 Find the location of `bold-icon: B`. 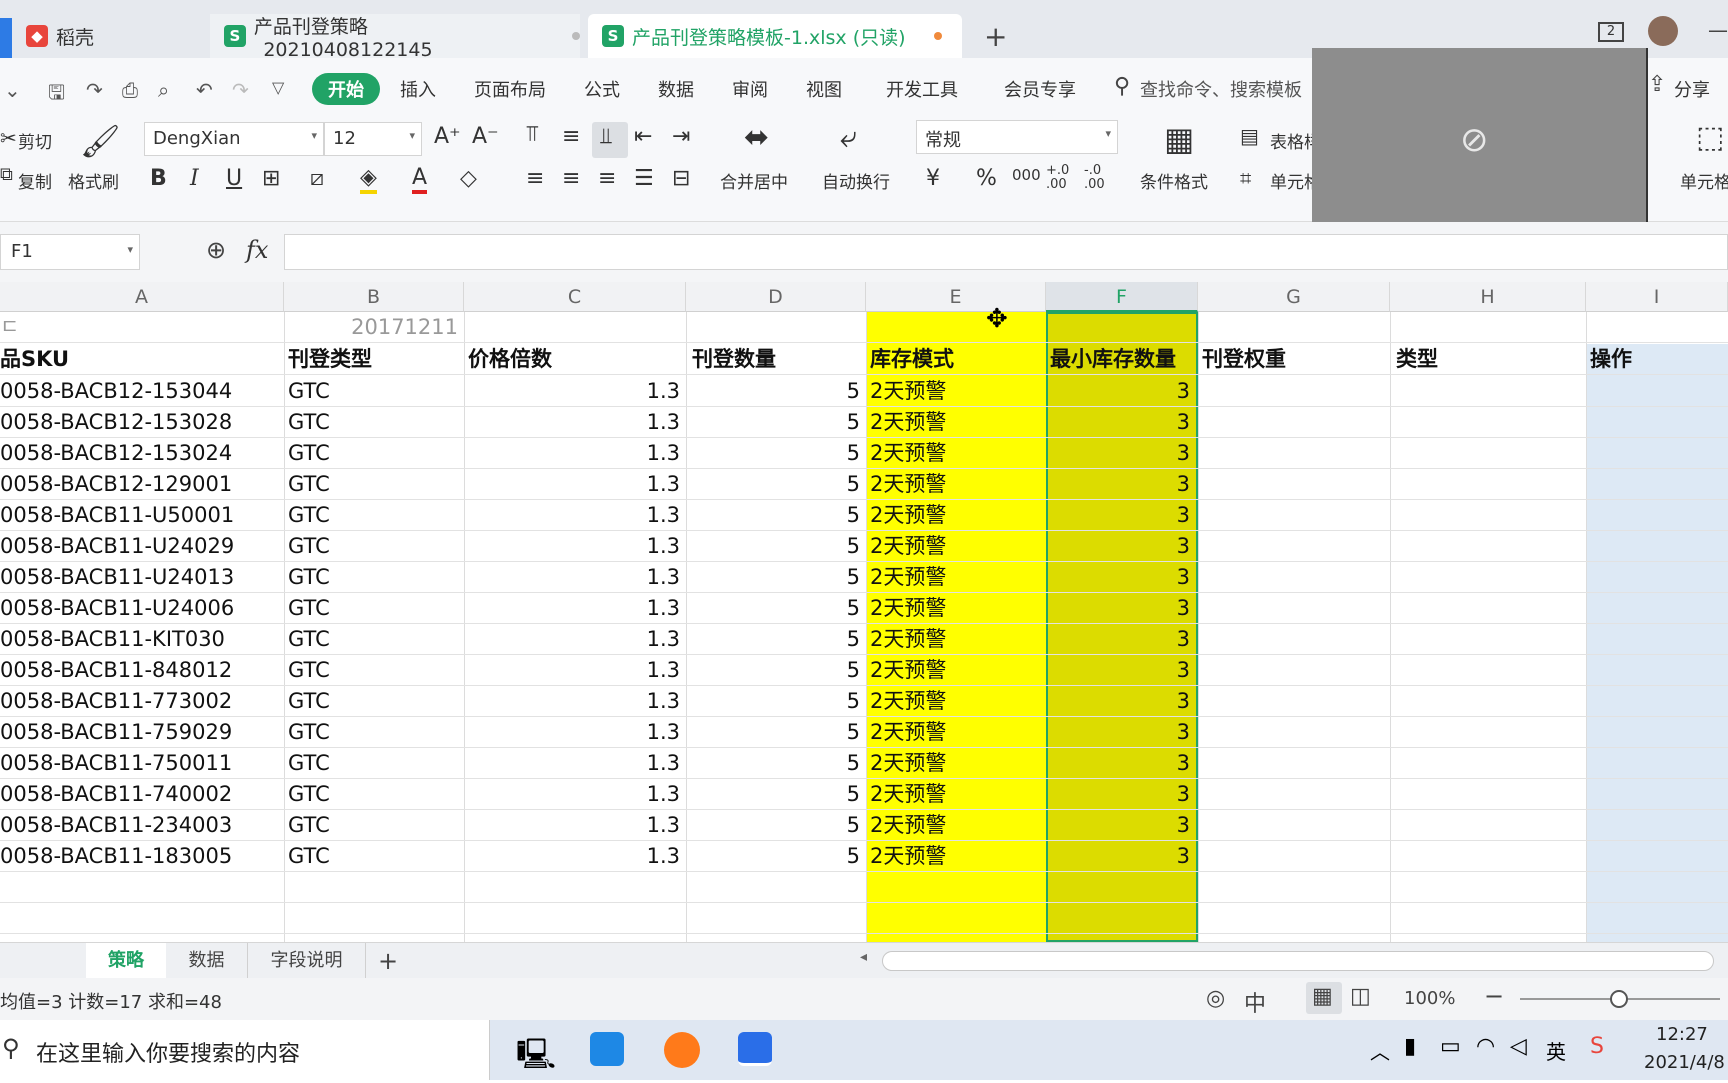

bold-icon: B is located at coordinates (158, 178).